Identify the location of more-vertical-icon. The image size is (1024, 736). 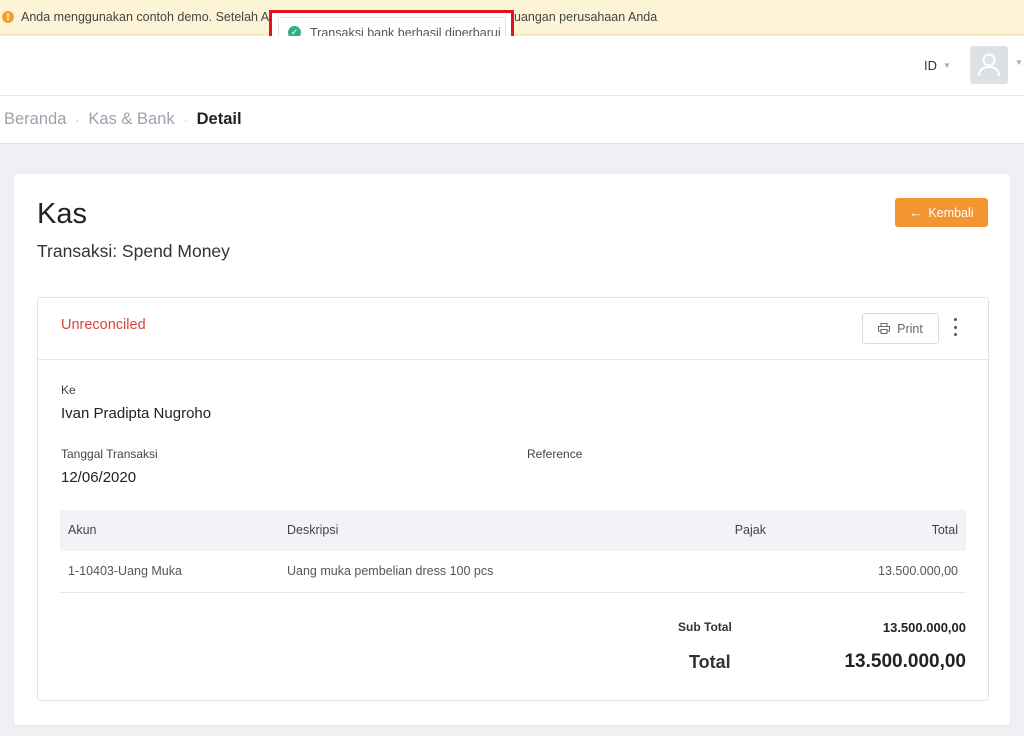
(955, 327).